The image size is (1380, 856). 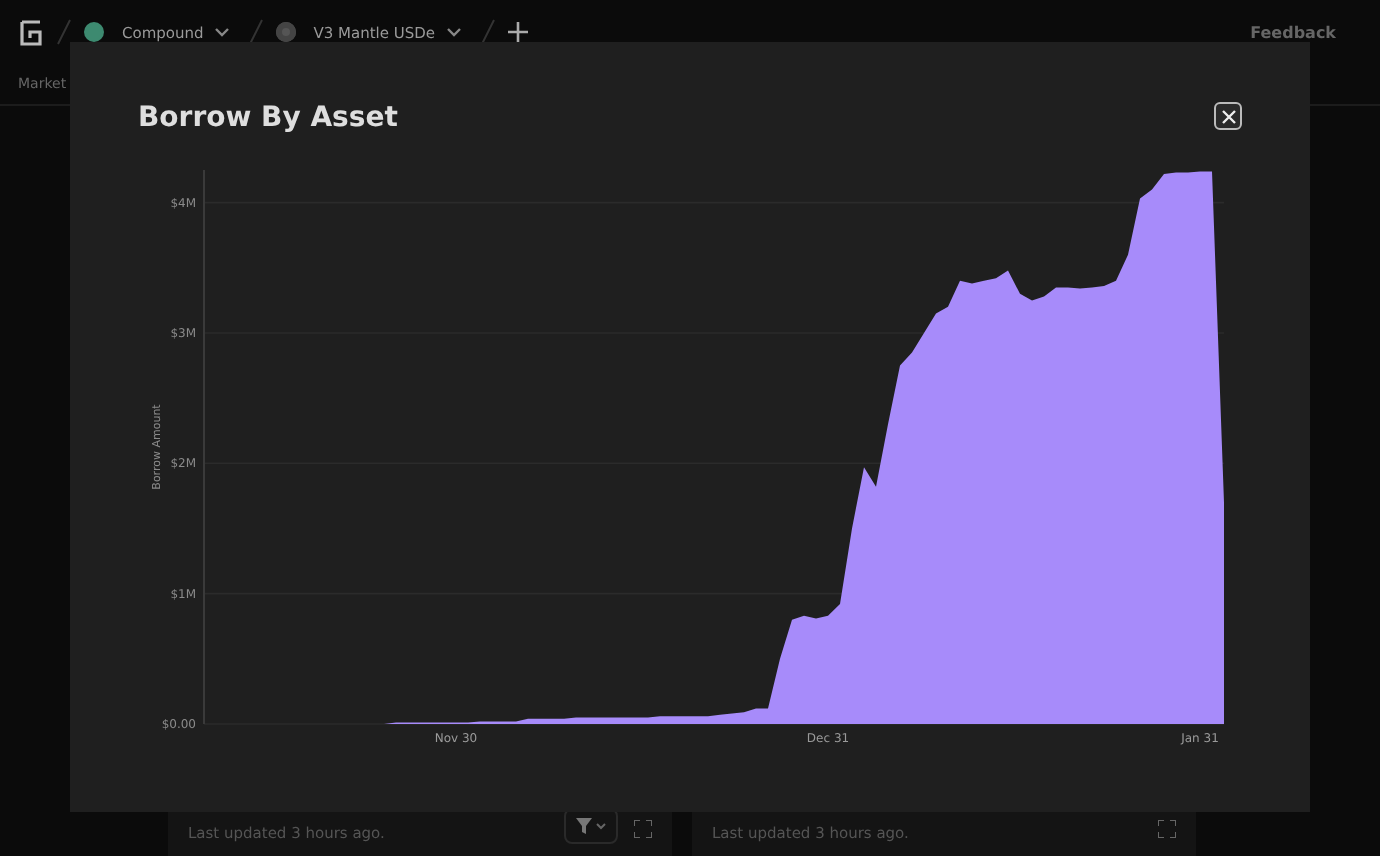 I want to click on plus-icon, so click(x=517, y=32).